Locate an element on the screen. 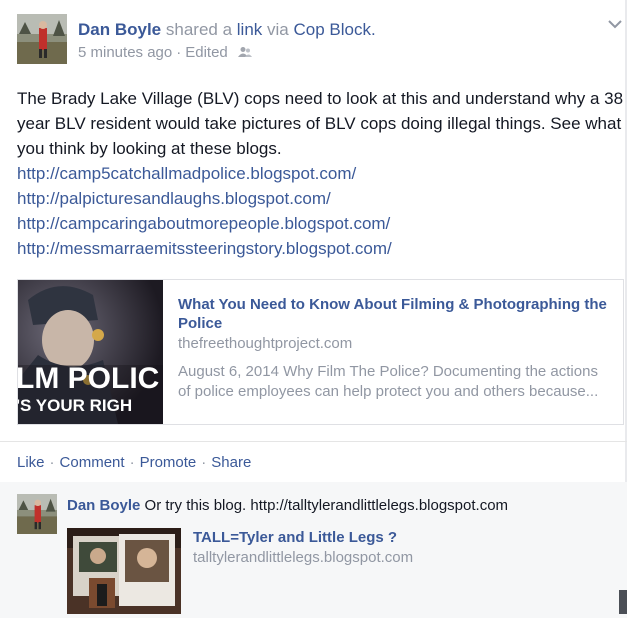 The width and height of the screenshot is (629, 618). friends-audience-icon is located at coordinates (244, 53).